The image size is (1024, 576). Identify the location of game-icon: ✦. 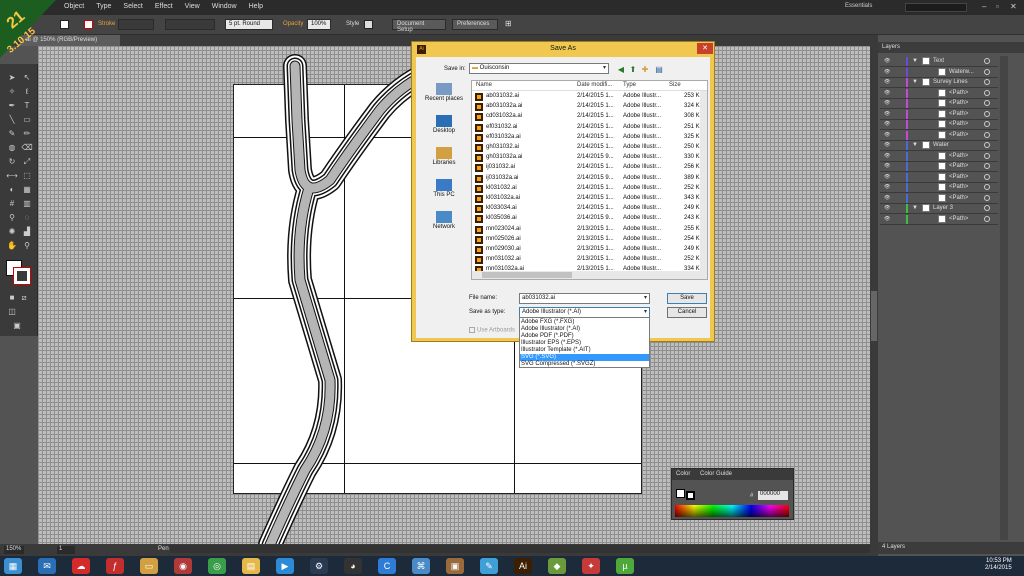
(591, 566).